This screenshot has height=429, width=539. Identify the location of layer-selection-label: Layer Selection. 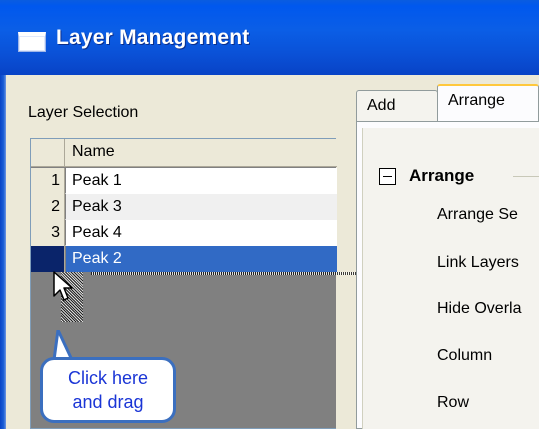
(83, 112).